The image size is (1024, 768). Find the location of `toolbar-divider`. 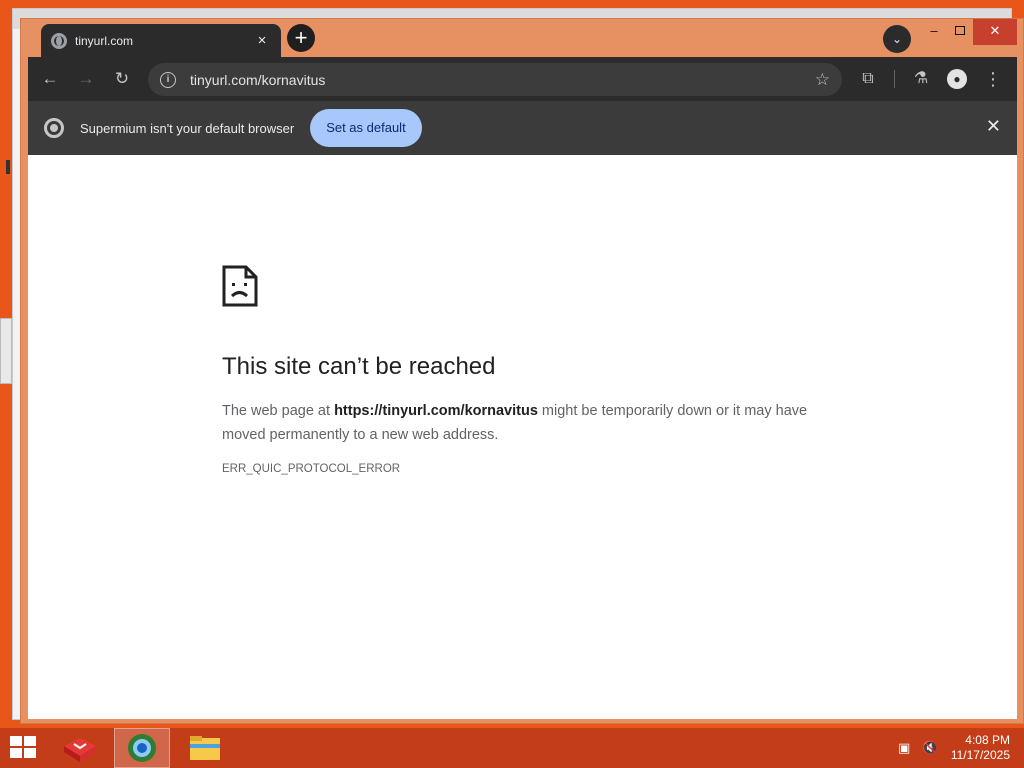

toolbar-divider is located at coordinates (894, 79).